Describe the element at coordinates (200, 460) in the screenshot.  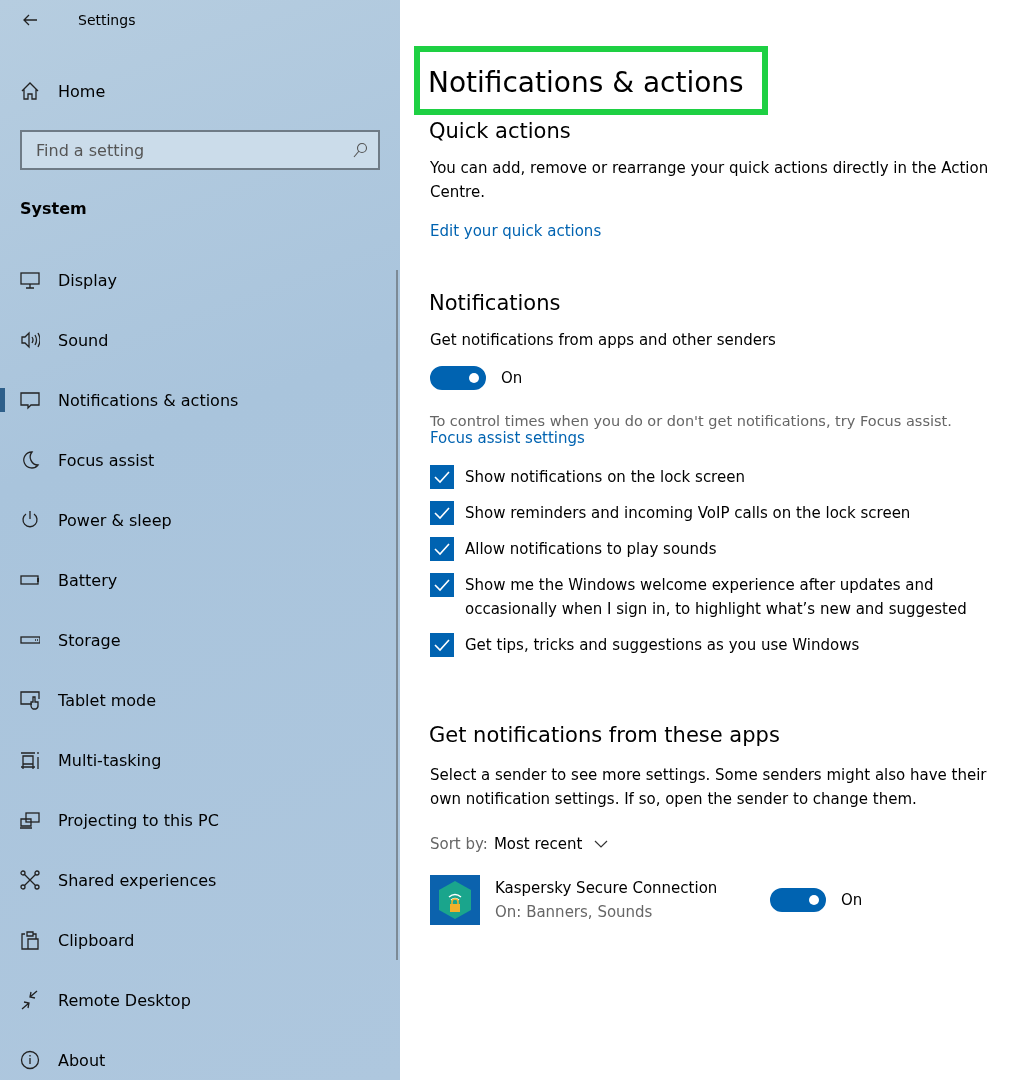
I see `sidebar-item: Focus assist` at that location.